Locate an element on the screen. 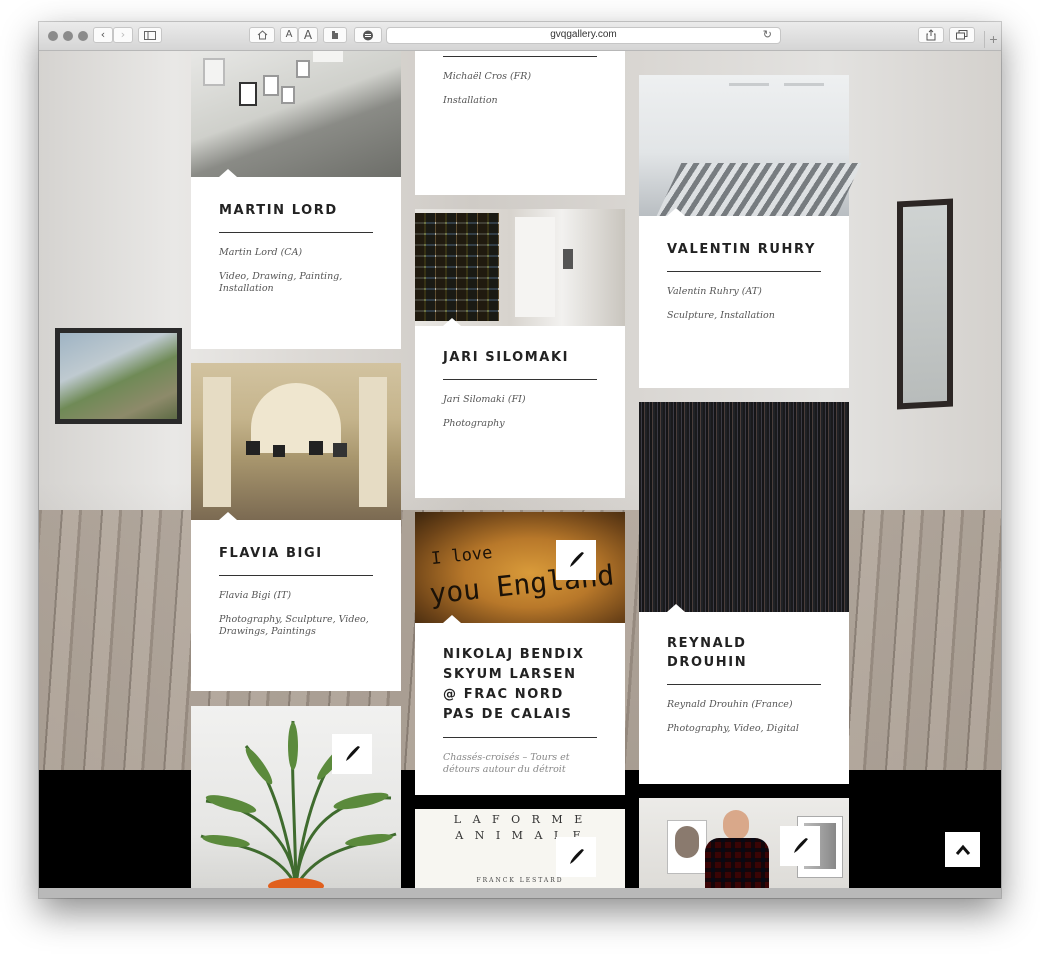  card-artist: Jari Silomaki (FI) is located at coordinates (484, 399).